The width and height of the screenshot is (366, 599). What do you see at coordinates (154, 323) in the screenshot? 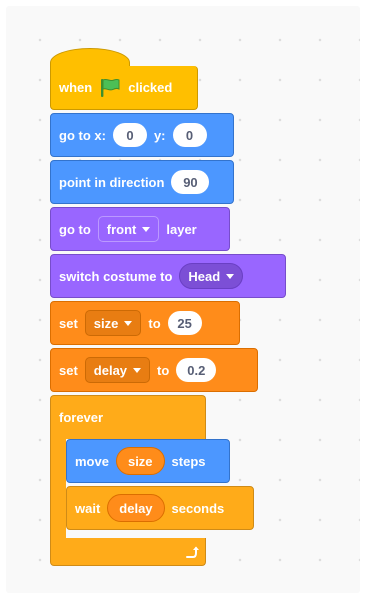
I see `set-size-to-label: to` at bounding box center [154, 323].